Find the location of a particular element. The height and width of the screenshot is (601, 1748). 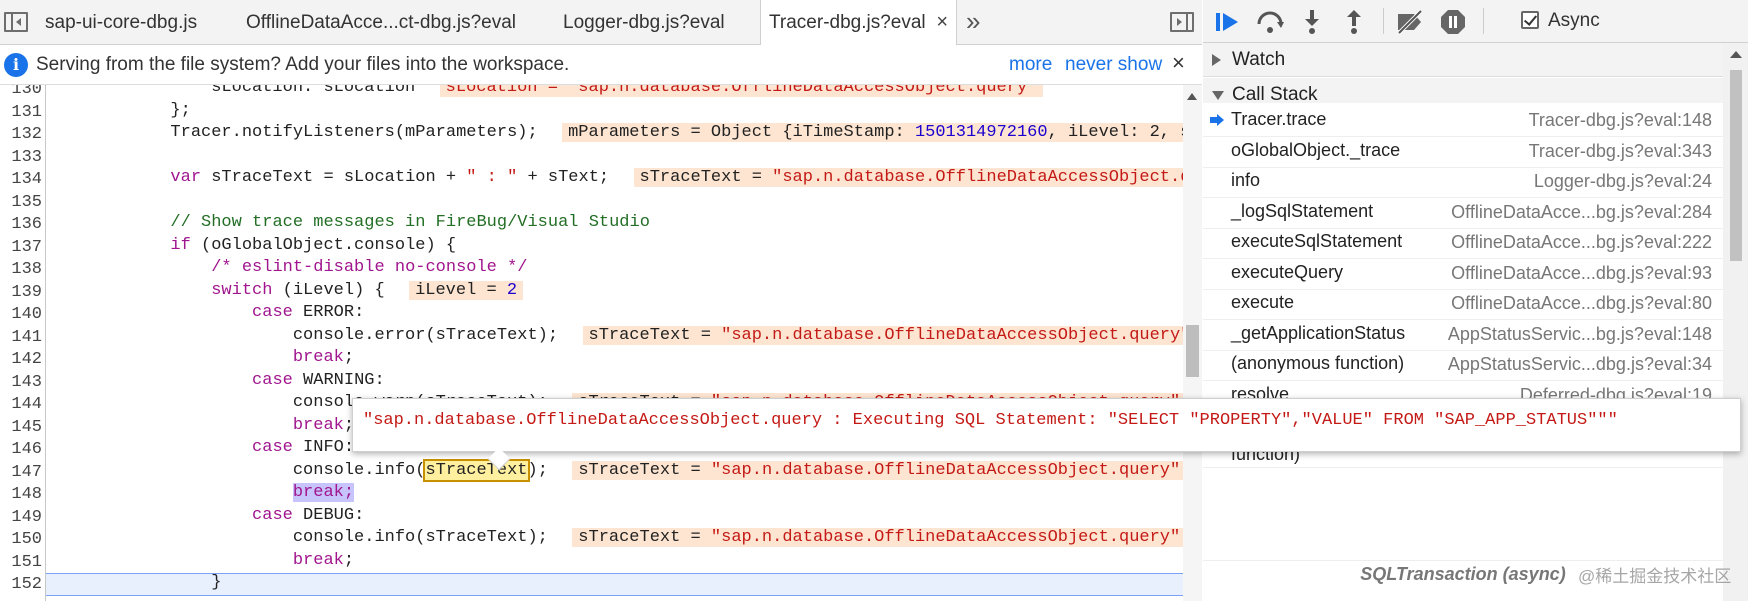

line-number: 150 is located at coordinates (21, 539).